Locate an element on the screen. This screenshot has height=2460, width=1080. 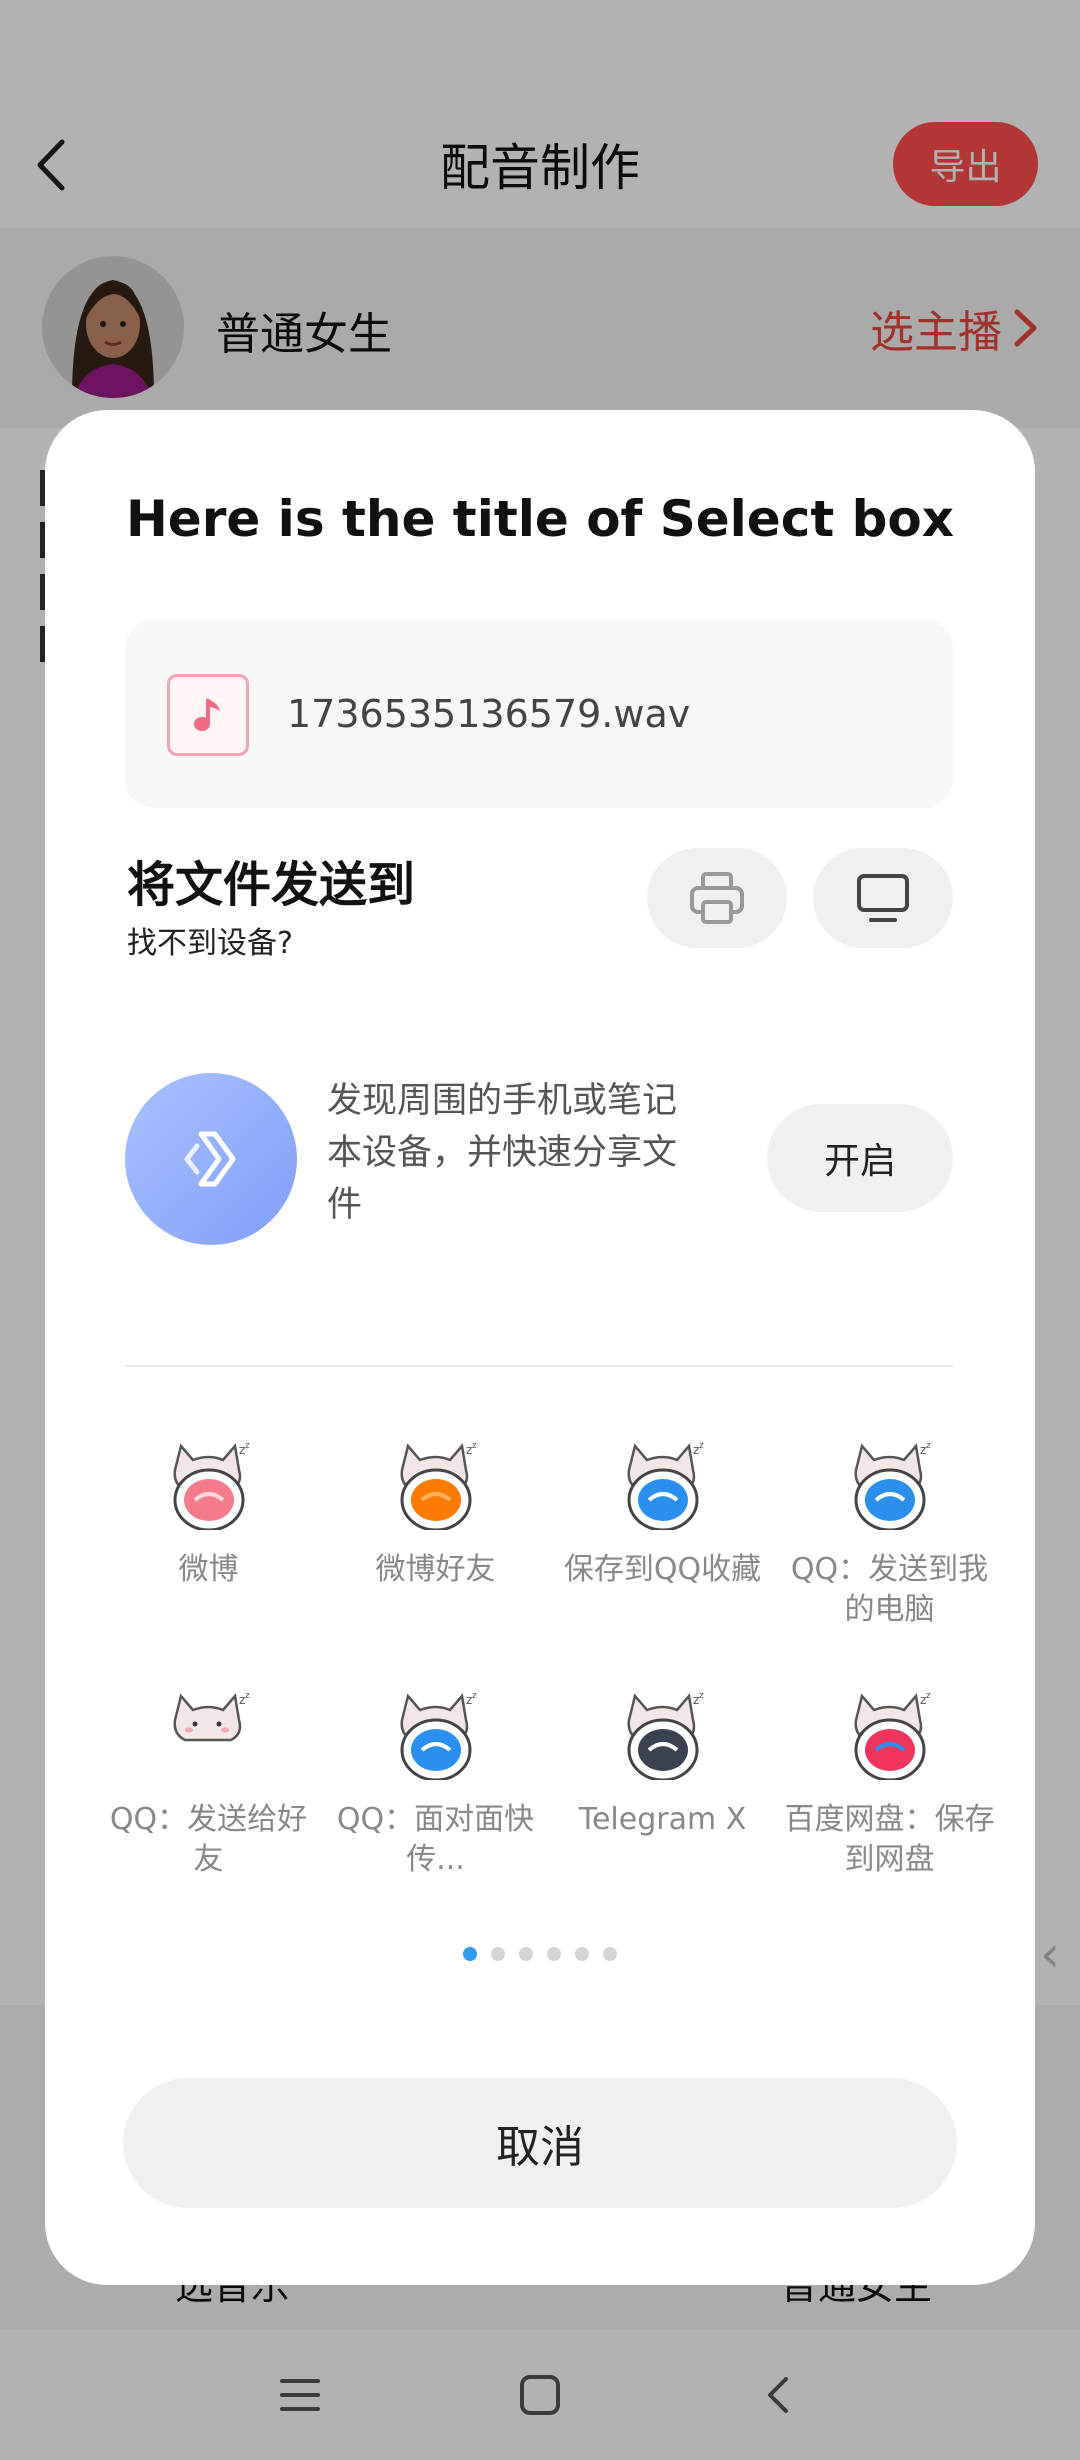
page-indicator is located at coordinates (540, 1954).